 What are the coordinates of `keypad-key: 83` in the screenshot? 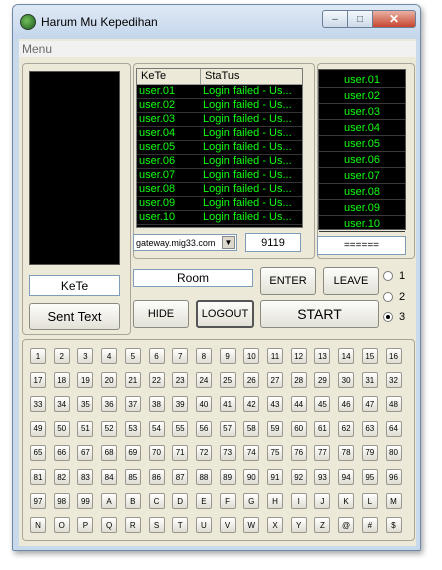 It's located at (85, 477).